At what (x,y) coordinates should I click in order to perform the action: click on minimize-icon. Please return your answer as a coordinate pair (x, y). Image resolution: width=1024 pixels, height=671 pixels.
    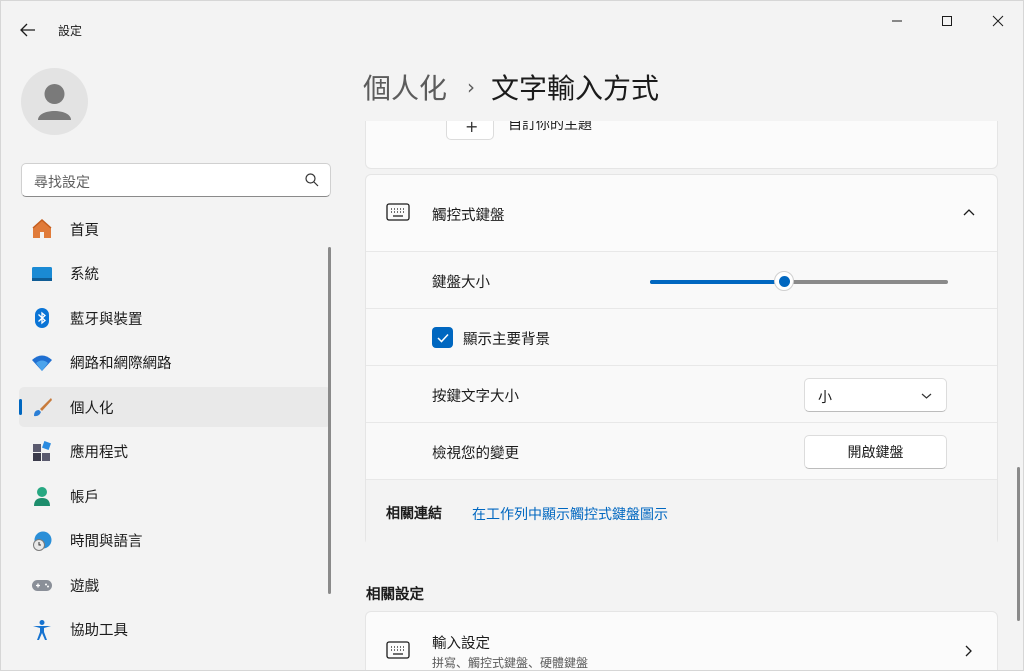
    Looking at the image, I should click on (897, 21).